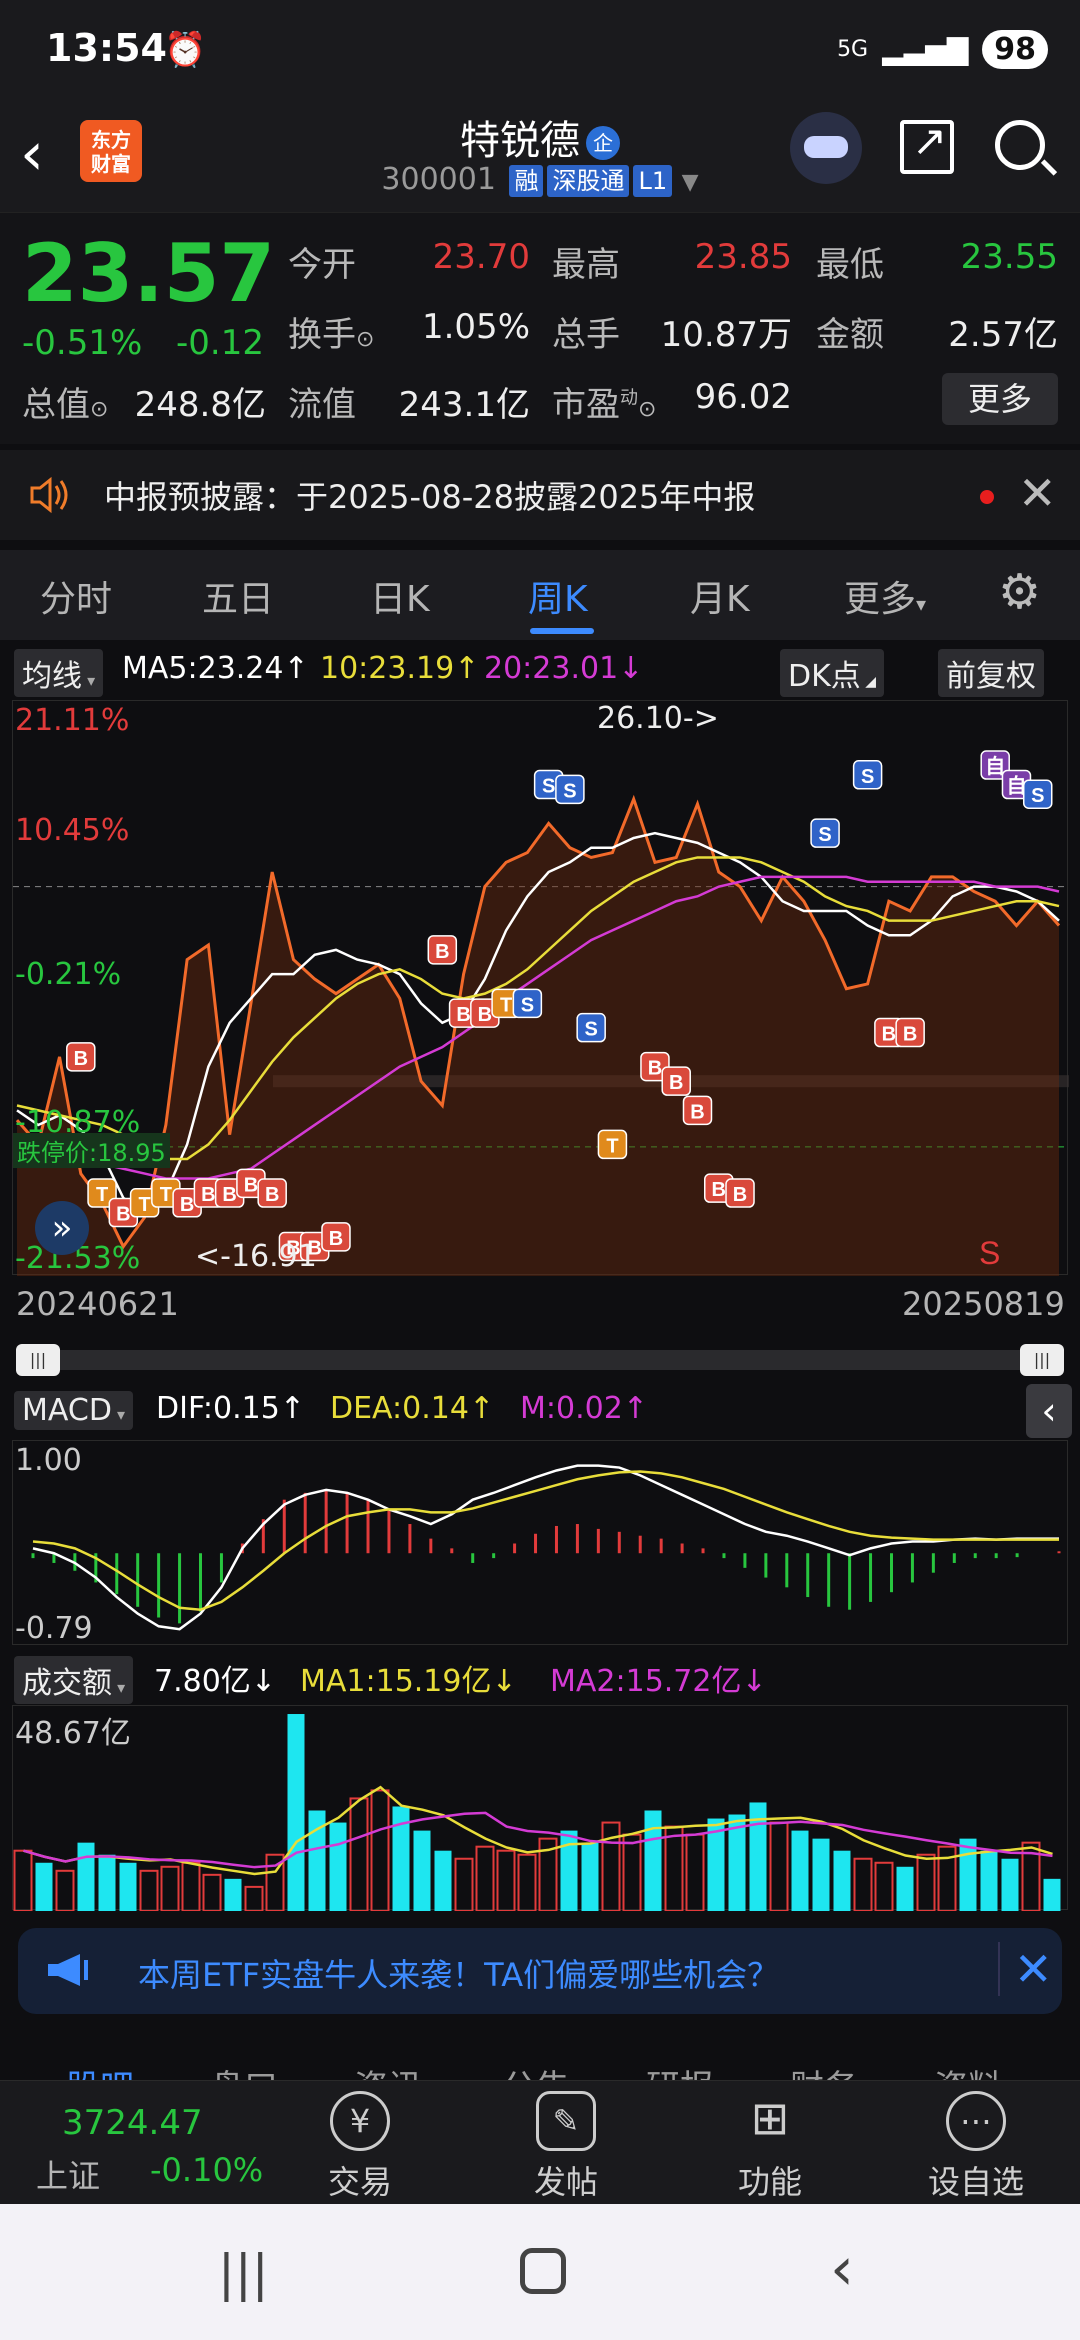  What do you see at coordinates (976, 2147) in the screenshot?
I see `nav-add-watchlist: ⋯ 设自选` at bounding box center [976, 2147].